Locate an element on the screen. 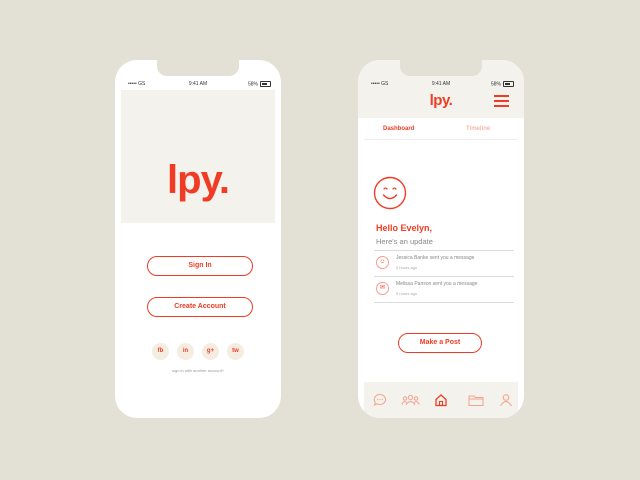  notification-text: Melissa Panson sent you a message is located at coordinates (437, 284).